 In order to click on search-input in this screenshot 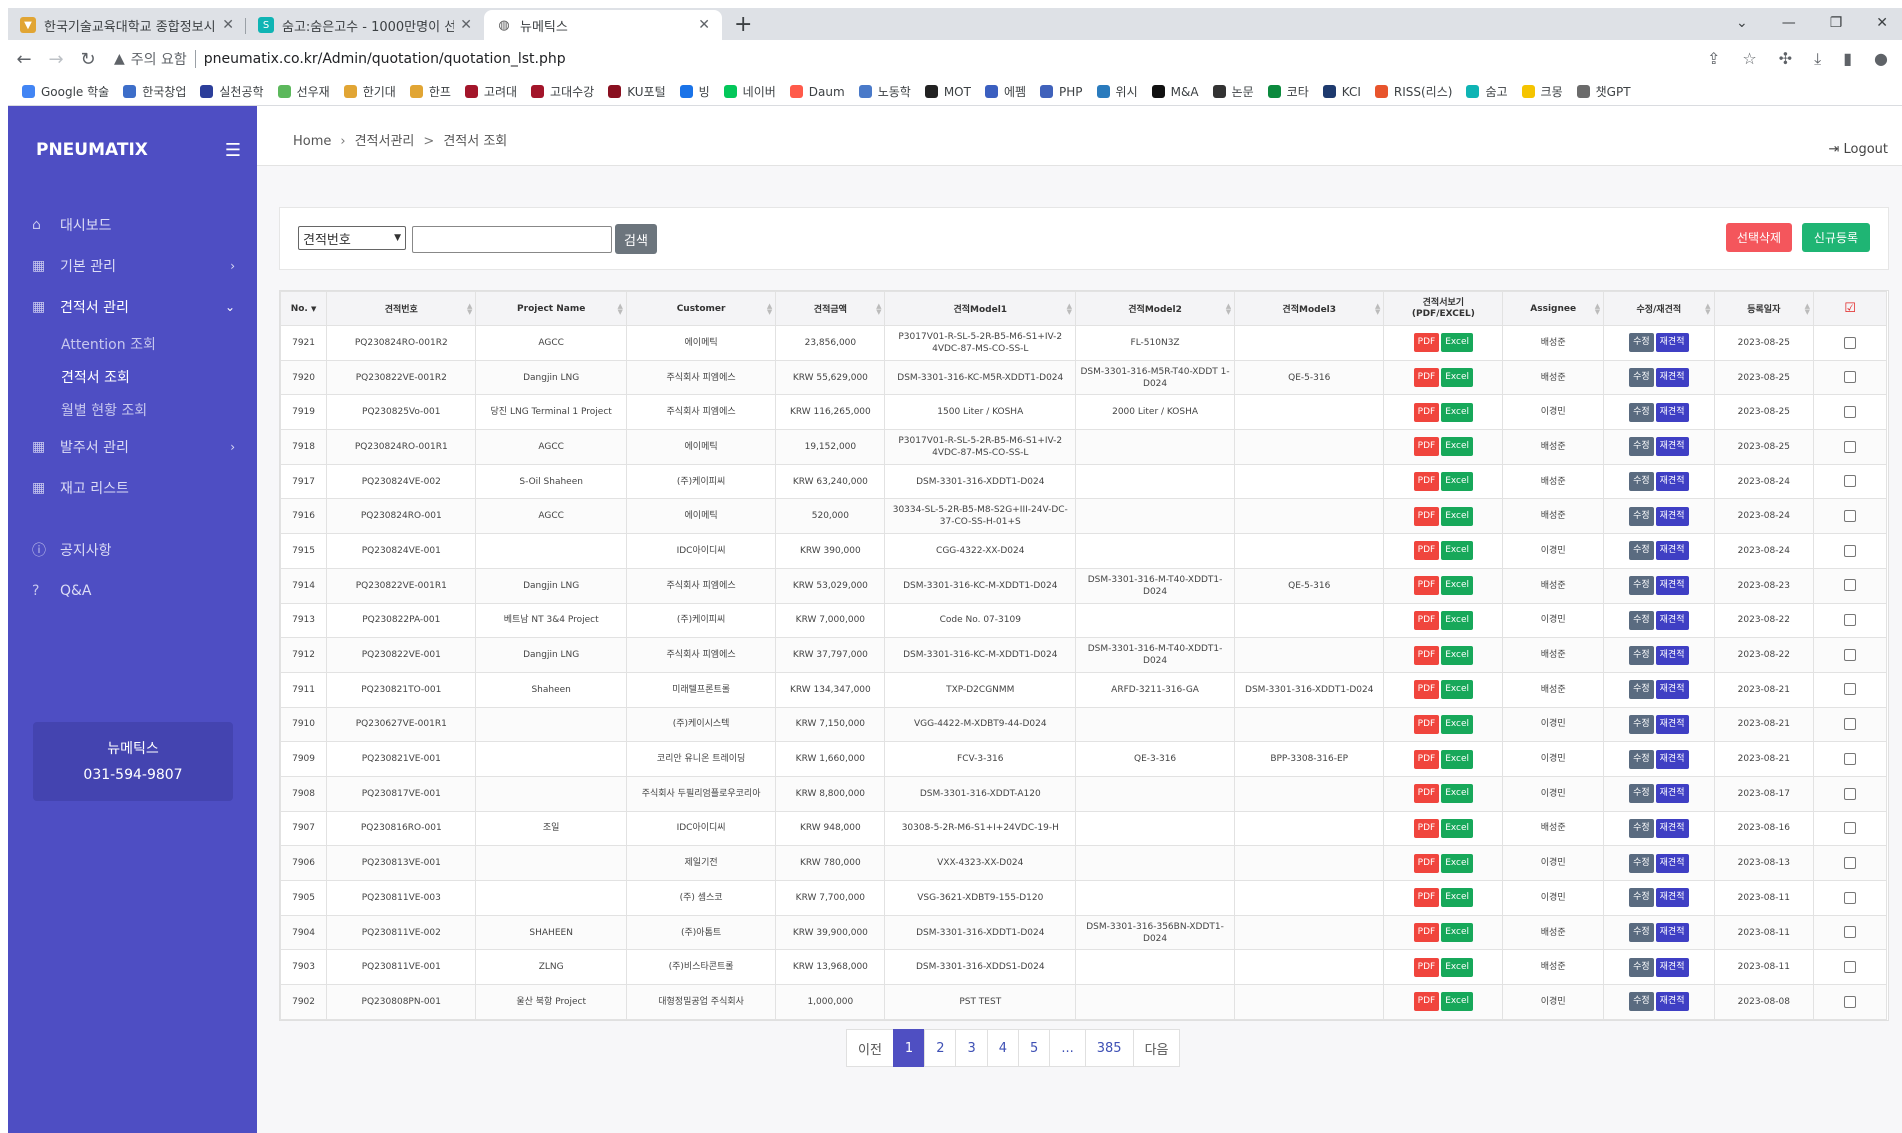, I will do `click(512, 239)`.